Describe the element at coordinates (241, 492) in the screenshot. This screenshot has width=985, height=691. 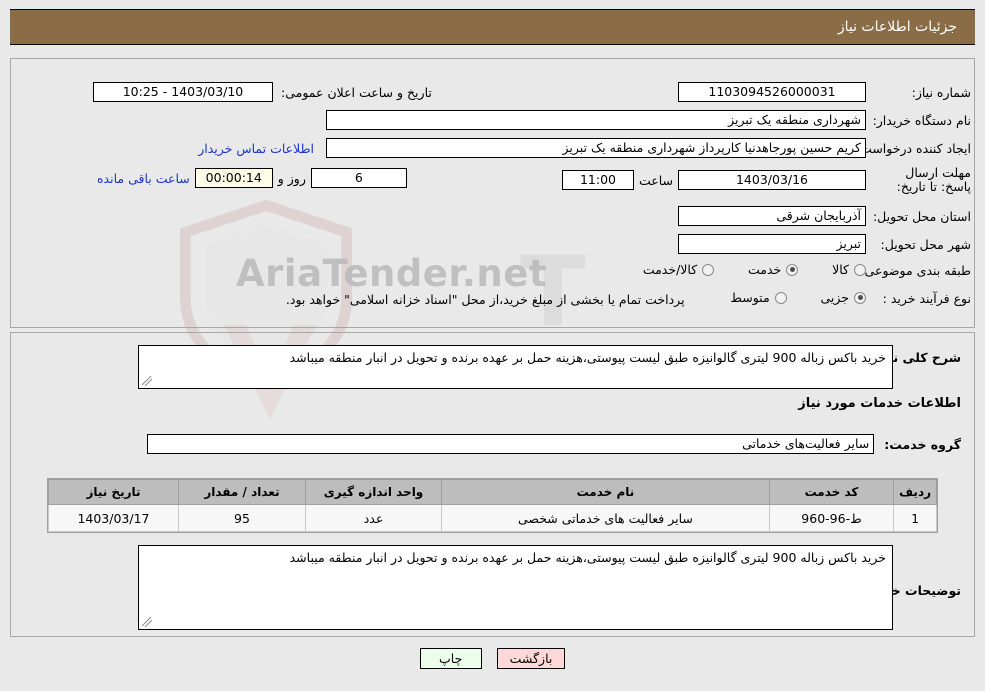
I see `col-header-qty: تعداد / مقدار` at that location.